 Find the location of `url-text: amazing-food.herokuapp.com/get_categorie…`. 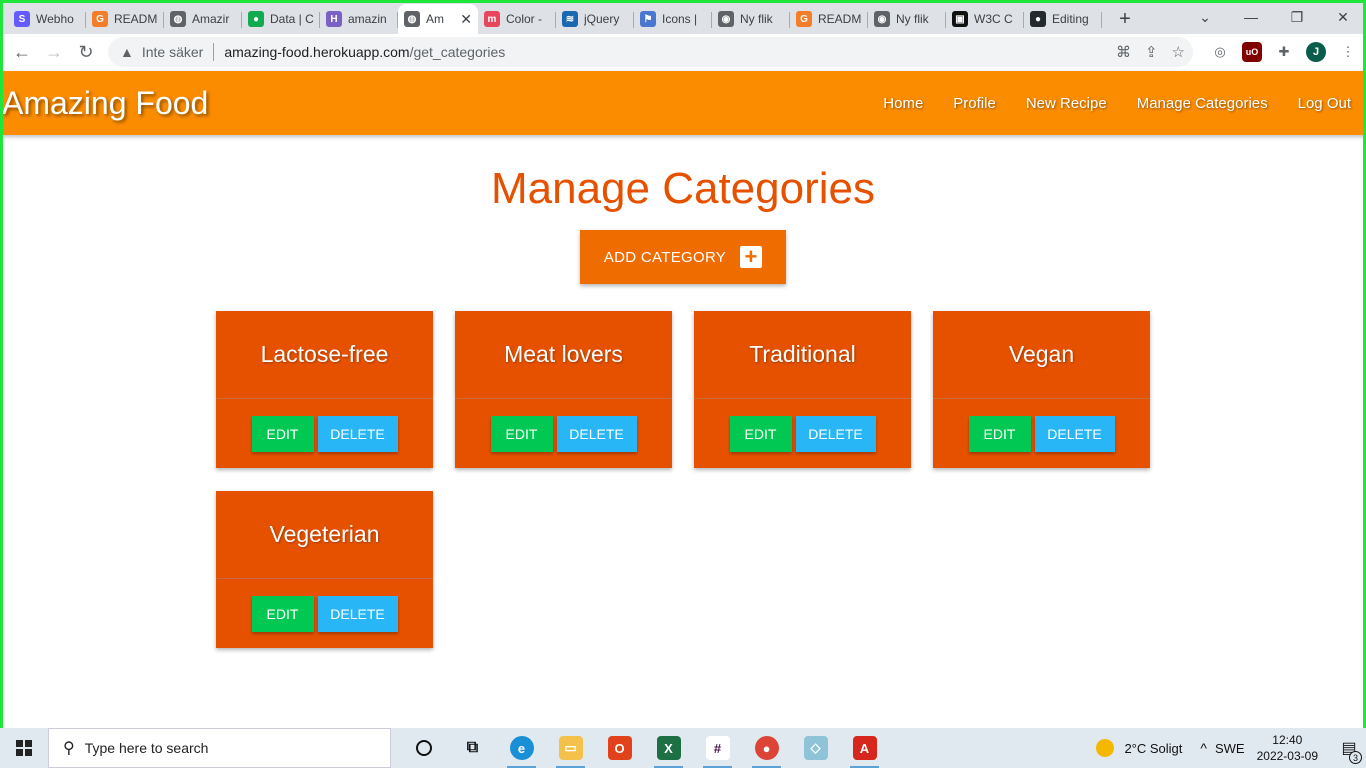

url-text: amazing-food.herokuapp.com/get_categorie… is located at coordinates (364, 52).